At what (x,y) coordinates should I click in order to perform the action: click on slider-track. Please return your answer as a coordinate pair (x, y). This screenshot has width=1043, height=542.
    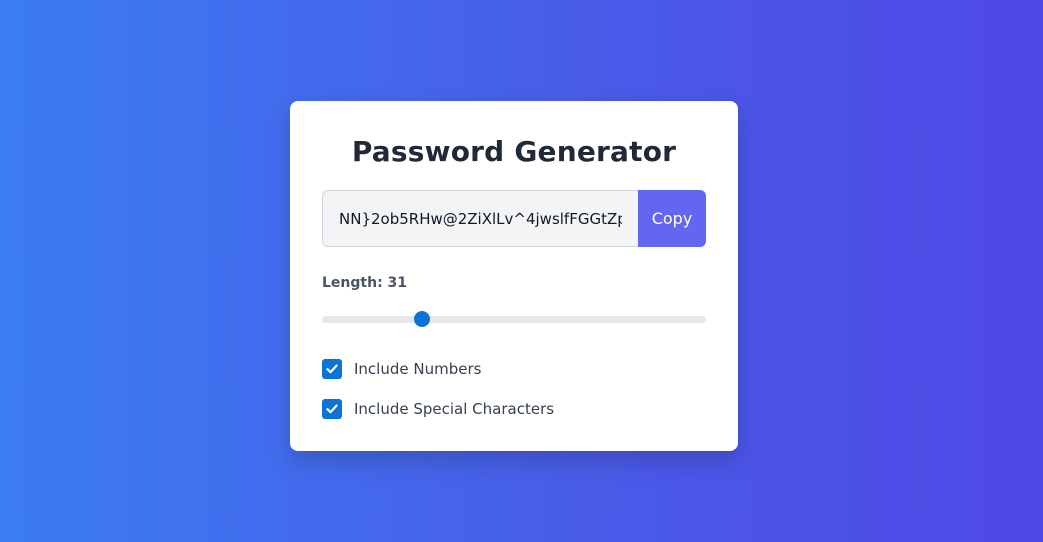
    Looking at the image, I should click on (514, 319).